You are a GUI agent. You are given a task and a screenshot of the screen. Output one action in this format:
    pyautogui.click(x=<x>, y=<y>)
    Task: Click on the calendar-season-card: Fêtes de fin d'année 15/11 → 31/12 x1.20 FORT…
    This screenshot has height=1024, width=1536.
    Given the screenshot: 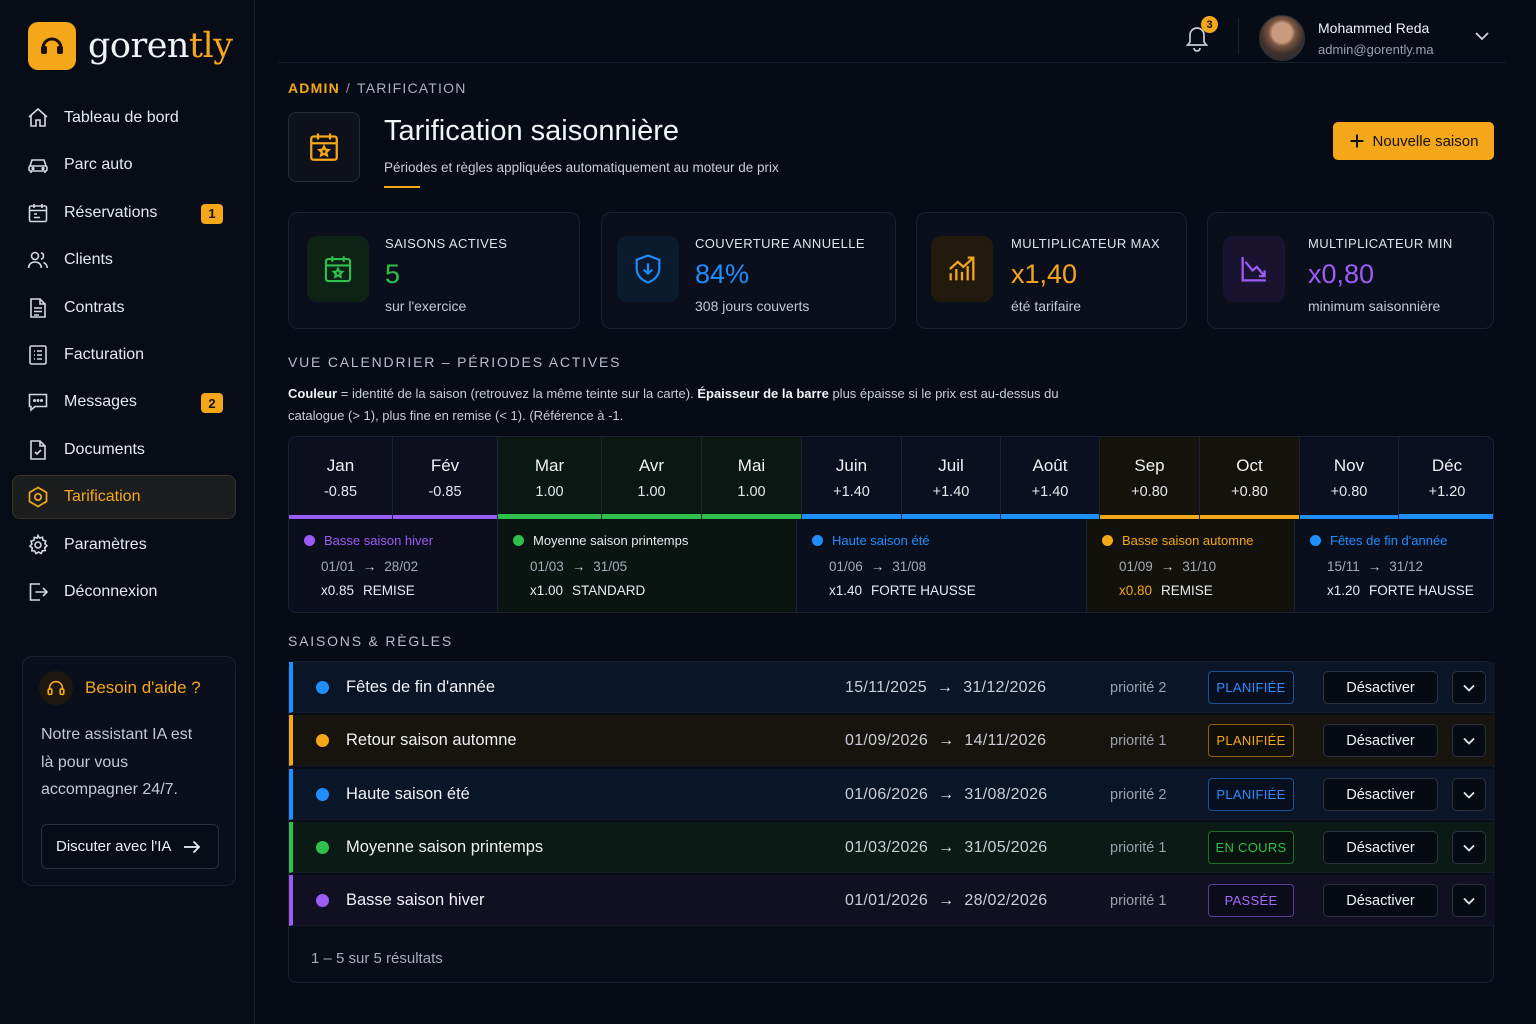 What is the action you would take?
    pyautogui.click(x=1394, y=565)
    